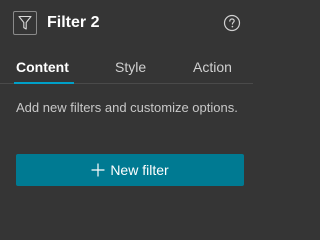  Describe the element at coordinates (139, 170) in the screenshot. I see `new-filter-label: New filter` at that location.